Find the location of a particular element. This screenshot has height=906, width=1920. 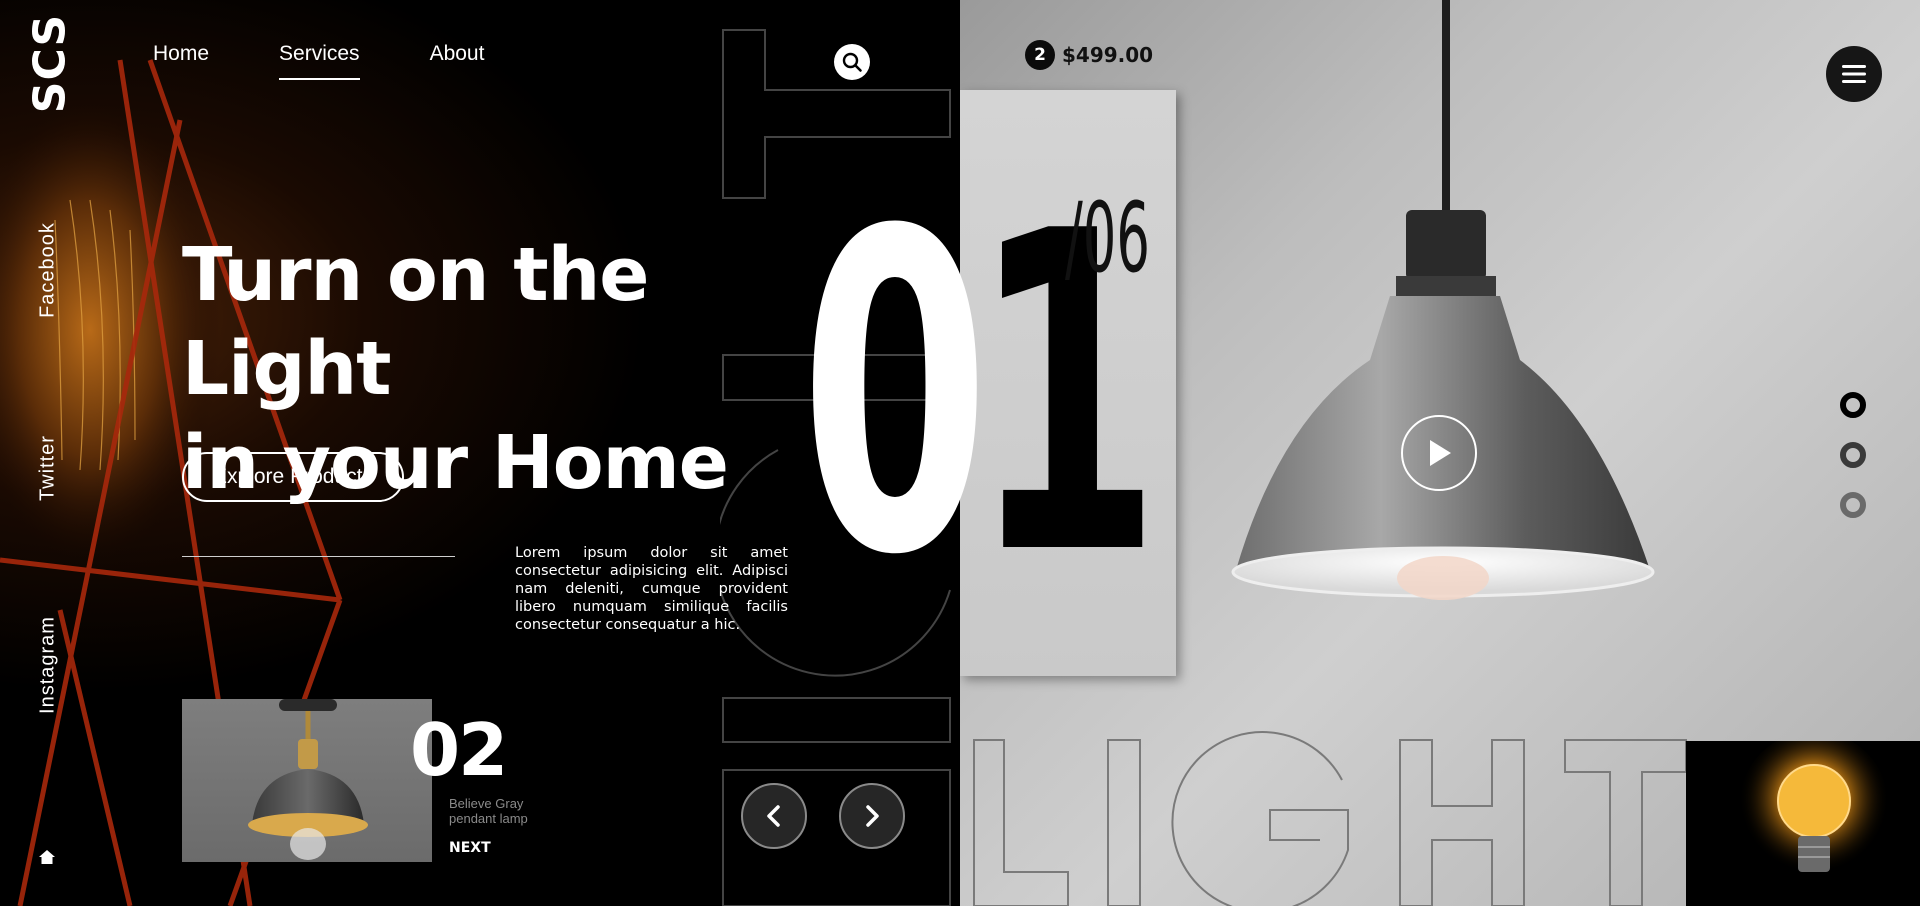

next-slide-button is located at coordinates (872, 816).